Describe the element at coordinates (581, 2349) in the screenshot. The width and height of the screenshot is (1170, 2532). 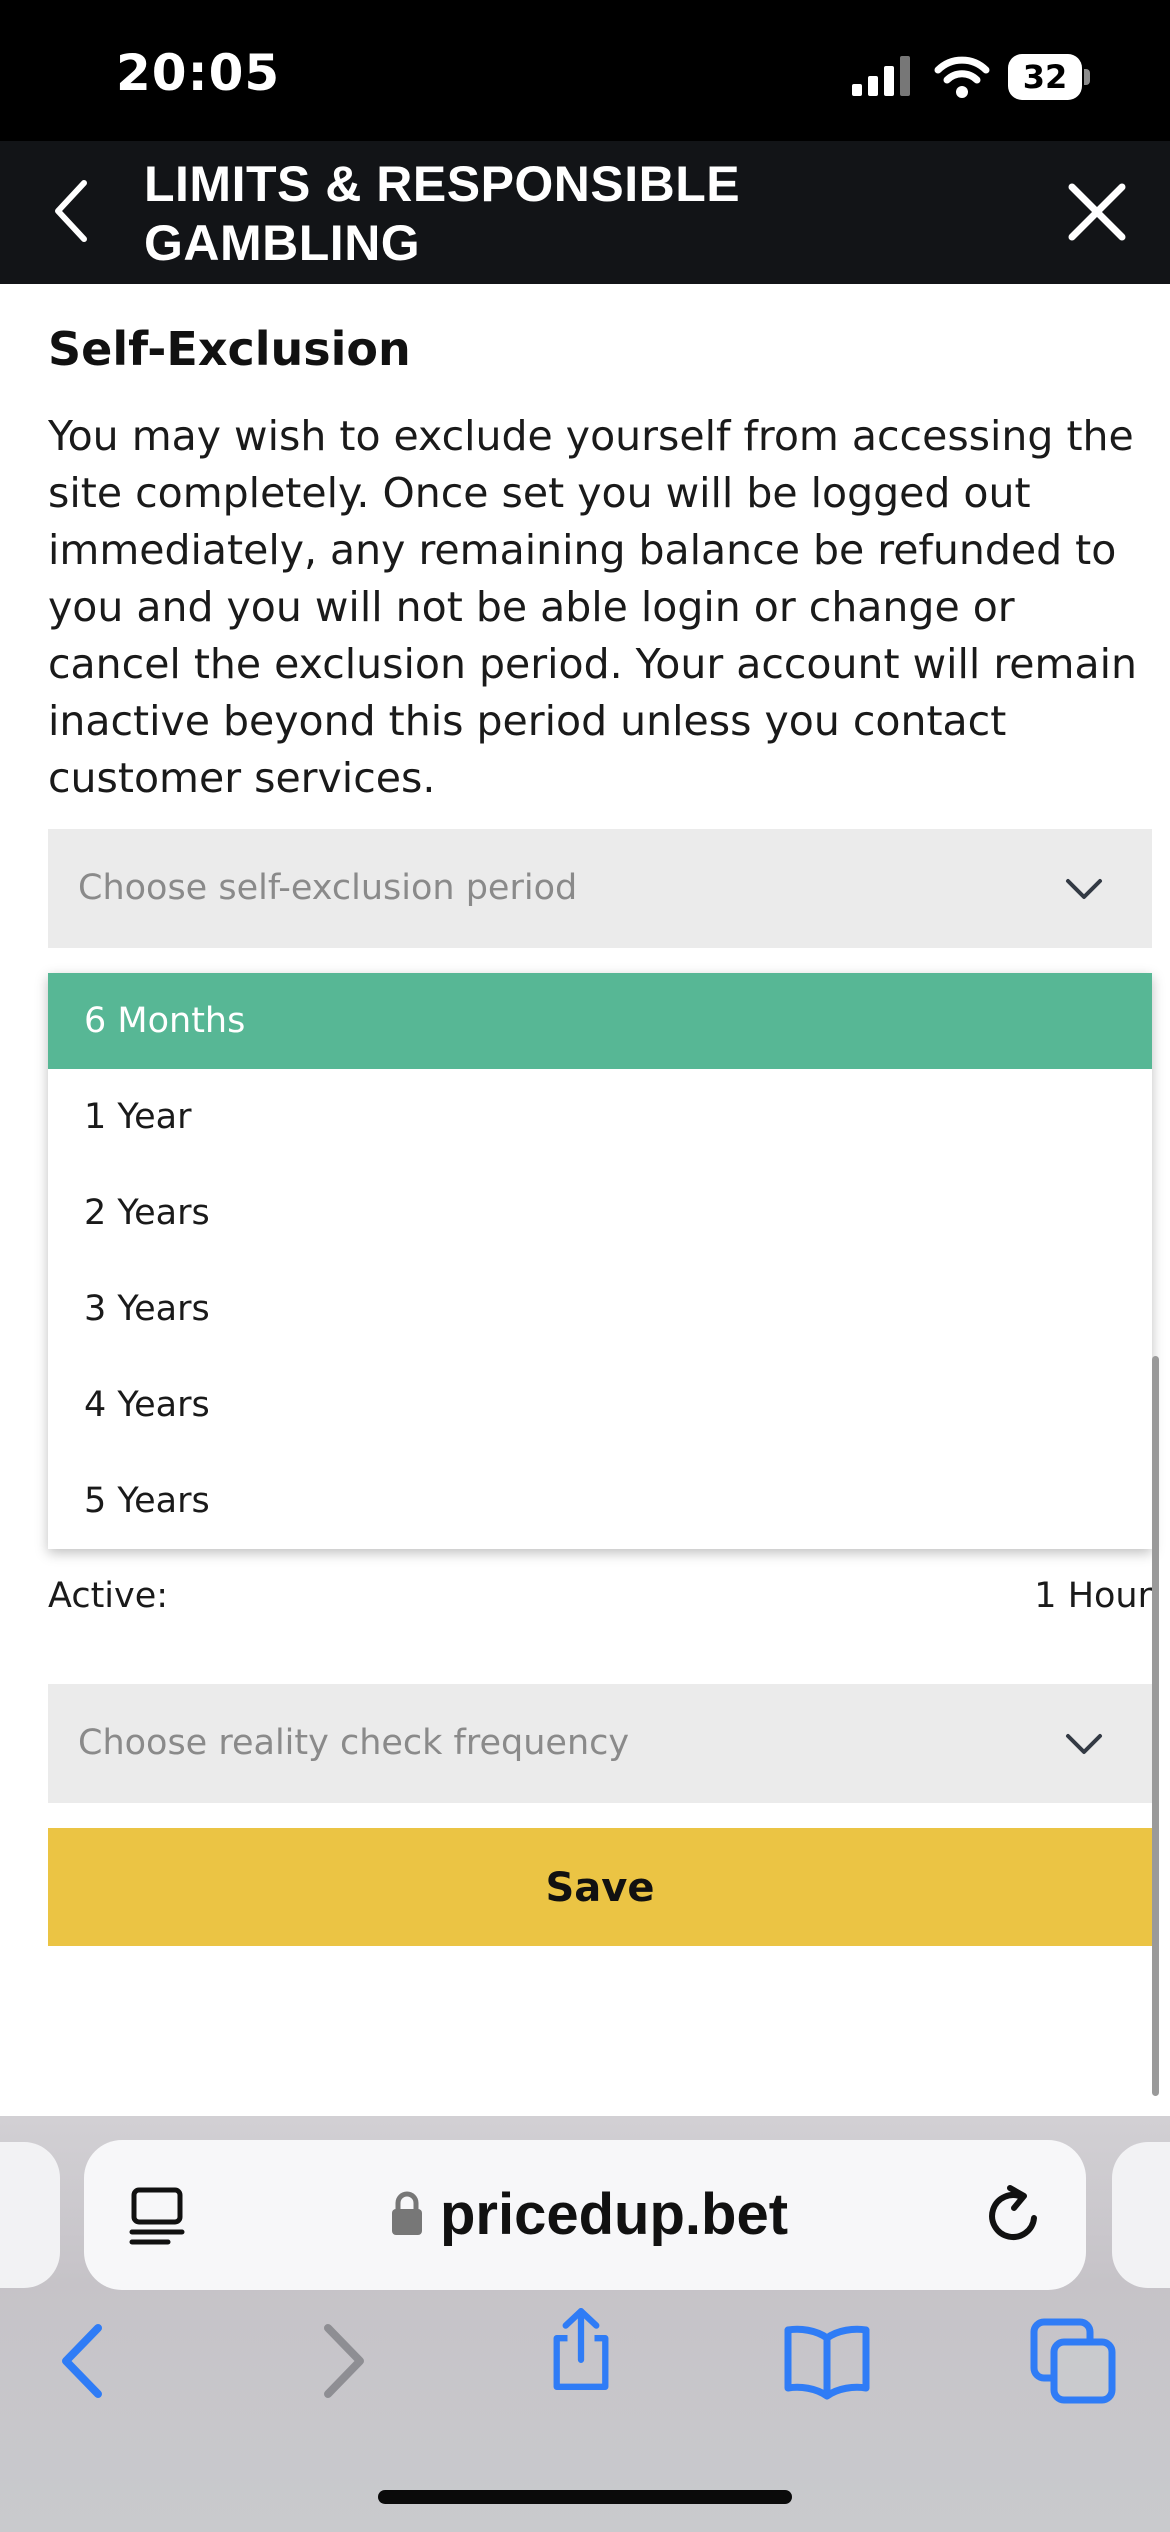
I see `share-icon` at that location.